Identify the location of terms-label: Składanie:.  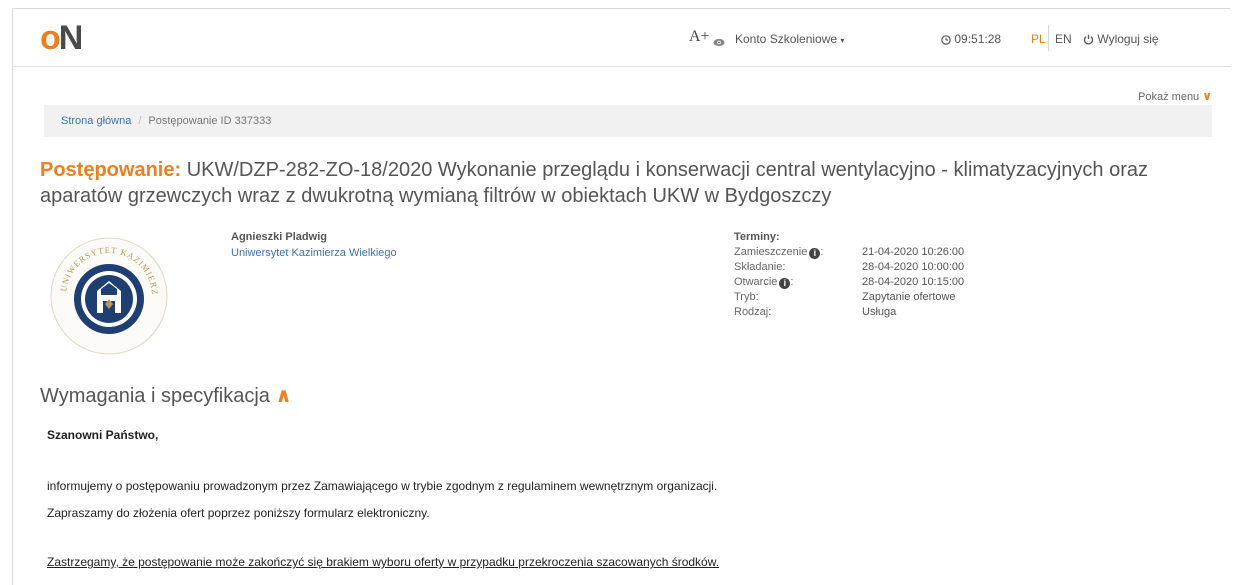
(760, 267).